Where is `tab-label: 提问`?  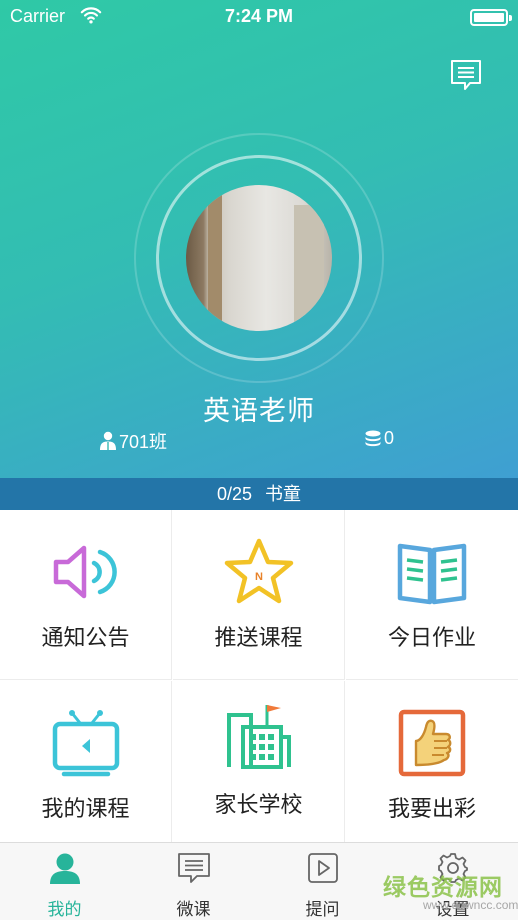
tab-label: 提问 is located at coordinates (322, 909).